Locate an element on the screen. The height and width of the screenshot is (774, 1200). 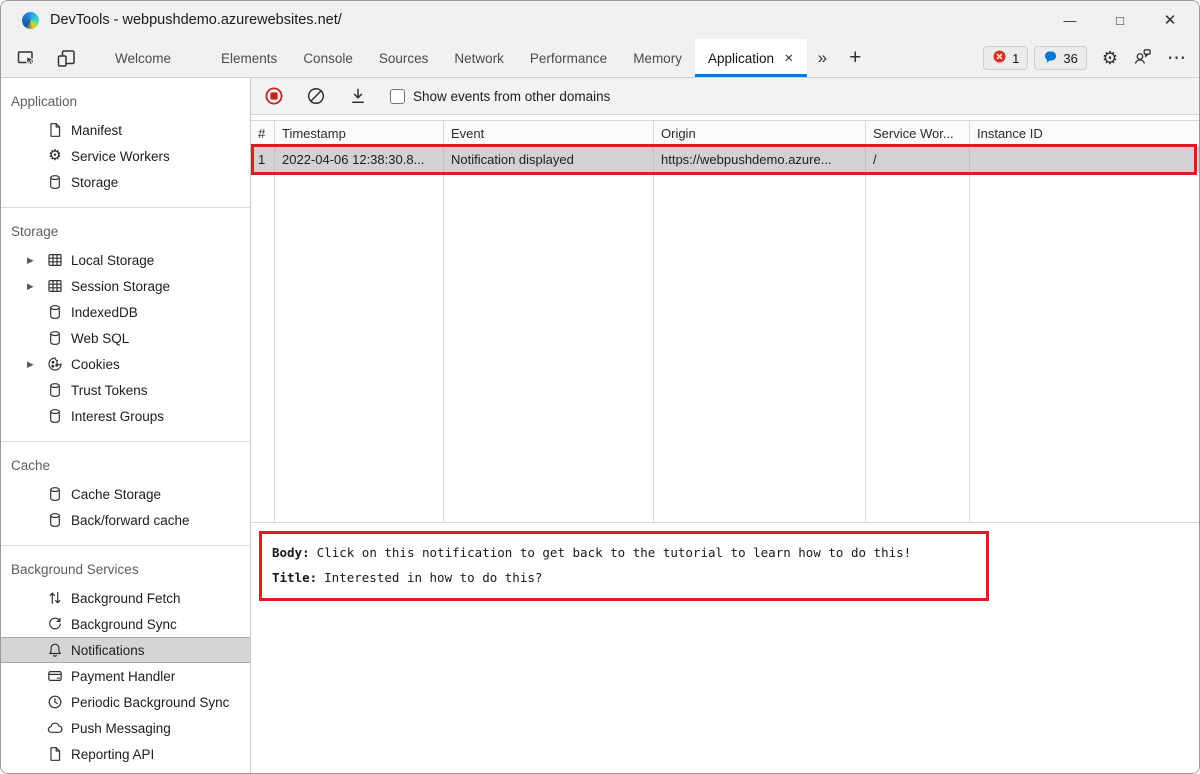
sidebar-item-label: Trust Tokens is located at coordinates (109, 390).